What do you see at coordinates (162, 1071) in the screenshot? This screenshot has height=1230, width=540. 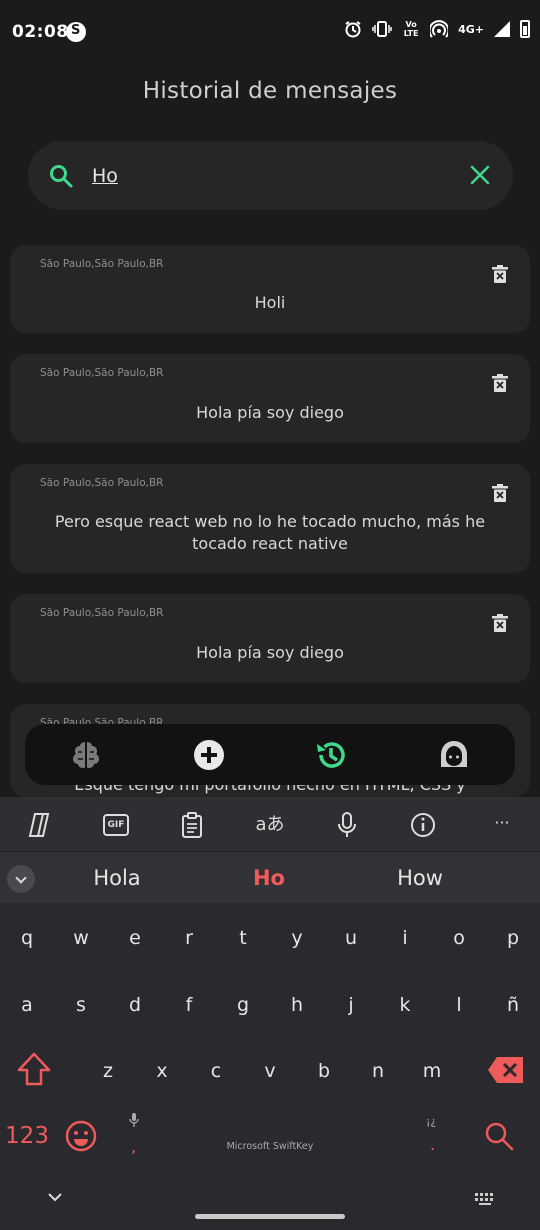 I see `key: x` at bounding box center [162, 1071].